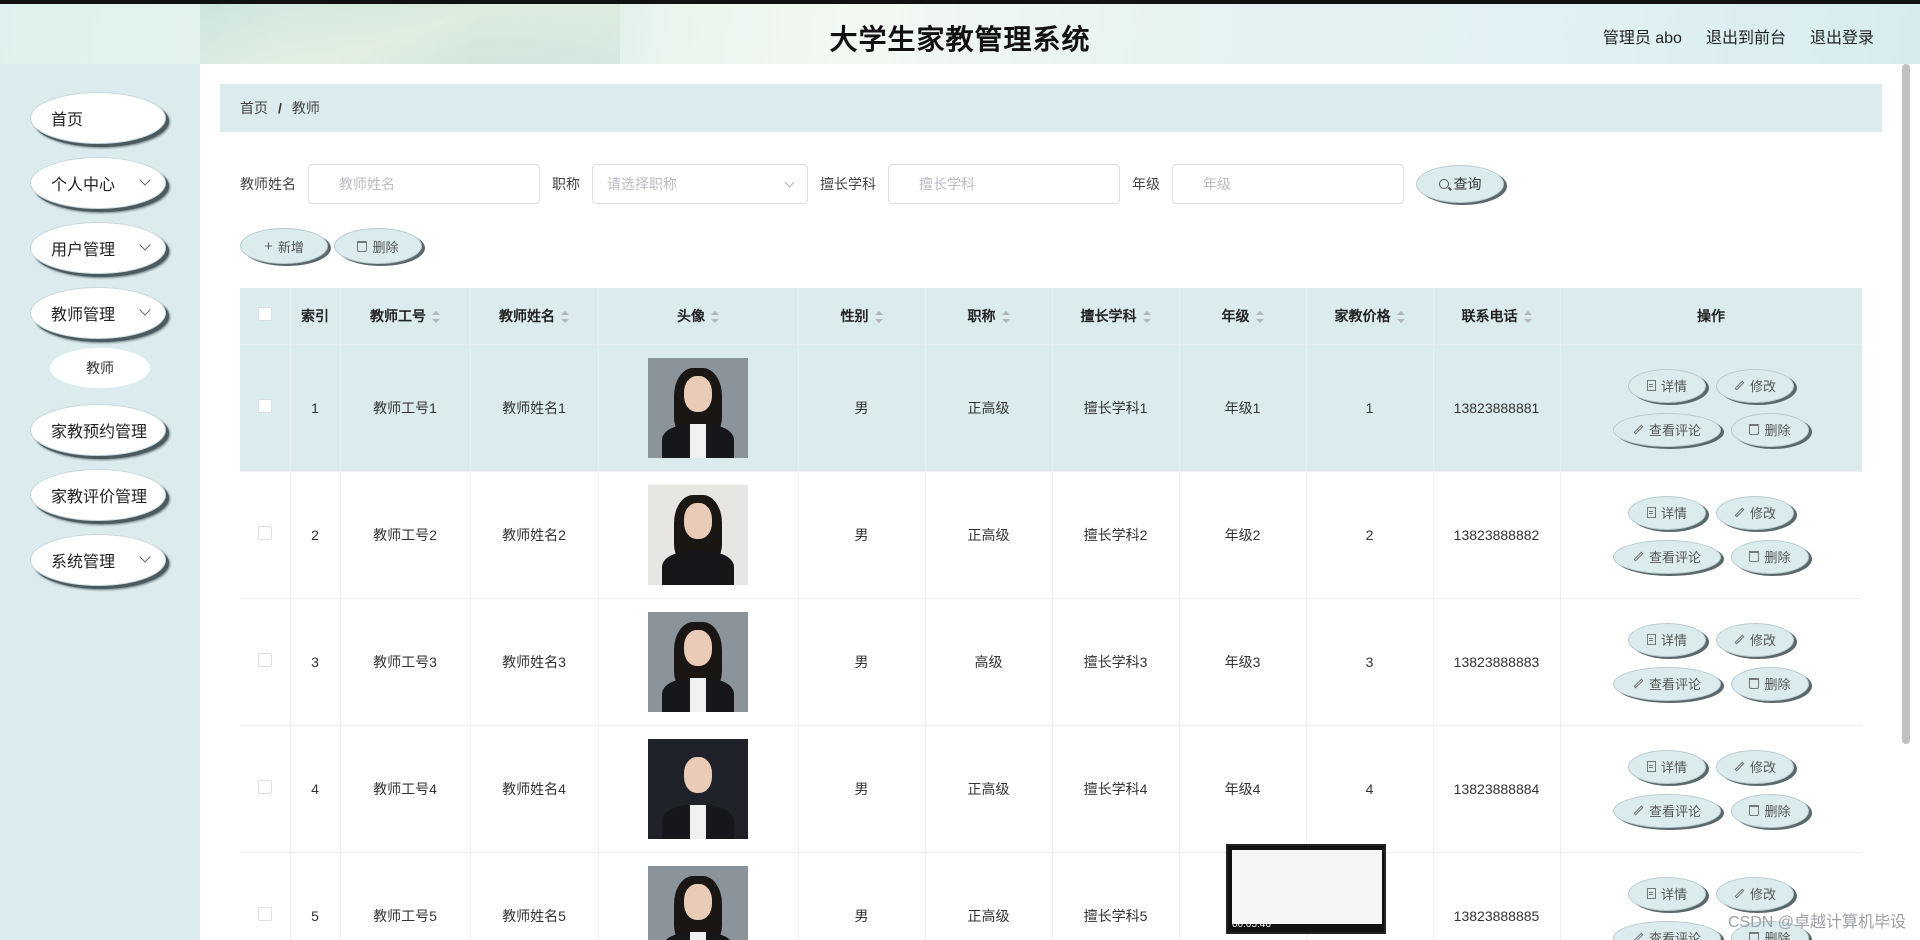 The height and width of the screenshot is (940, 1920). What do you see at coordinates (1243, 316) in the screenshot?
I see `column-header: 年级` at bounding box center [1243, 316].